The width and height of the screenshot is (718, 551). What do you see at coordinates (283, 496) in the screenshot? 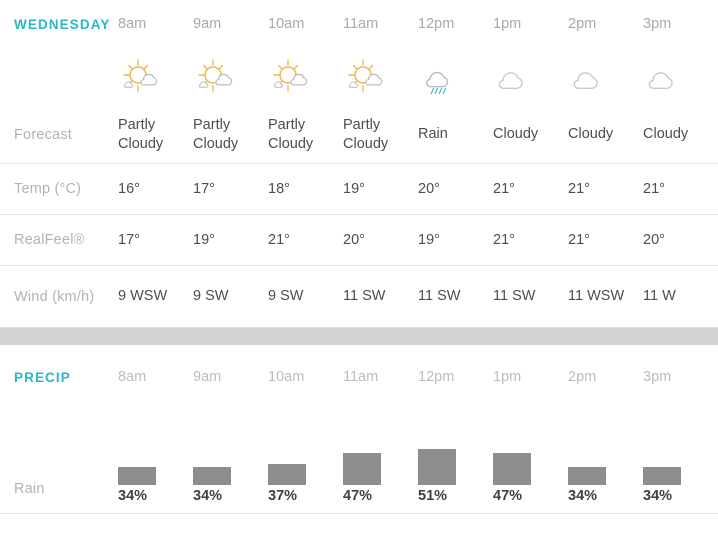
I see `precip-bar-label: 37%` at bounding box center [283, 496].